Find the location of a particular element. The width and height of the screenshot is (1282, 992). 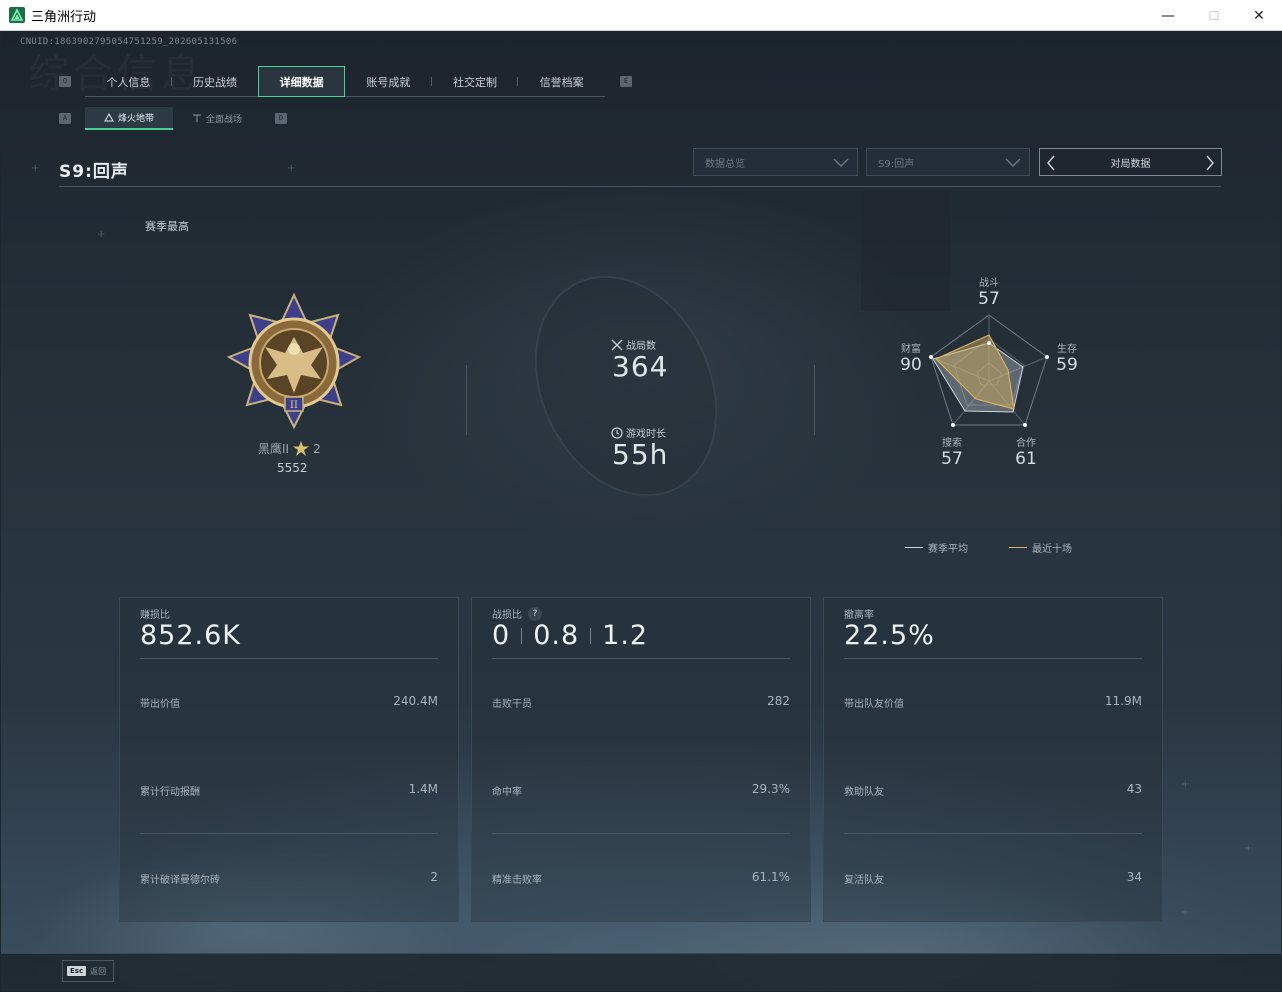

radar-value-coop: 61 is located at coordinates (1026, 459).